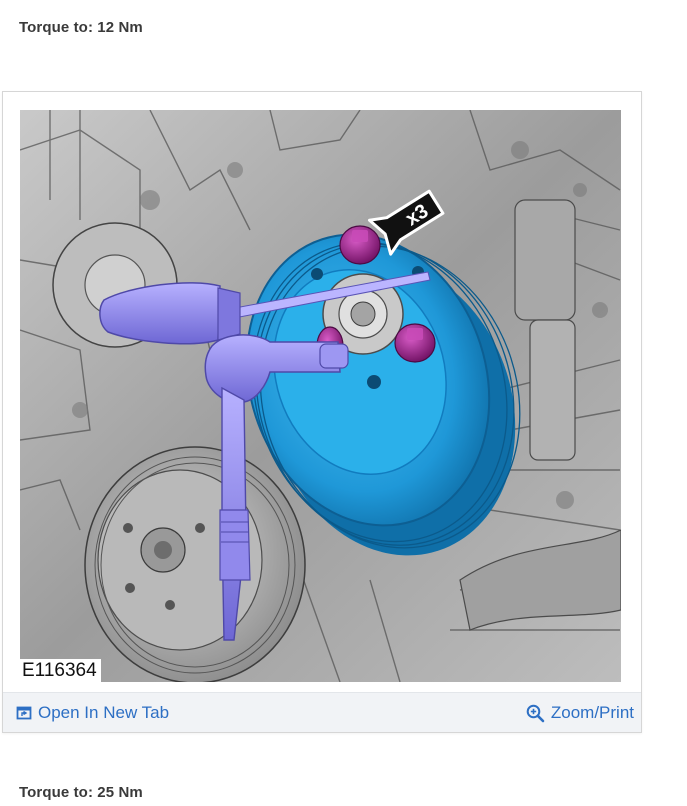 The width and height of the screenshot is (687, 806). Describe the element at coordinates (60, 670) in the screenshot. I see `figure-id-label: E116364` at that location.